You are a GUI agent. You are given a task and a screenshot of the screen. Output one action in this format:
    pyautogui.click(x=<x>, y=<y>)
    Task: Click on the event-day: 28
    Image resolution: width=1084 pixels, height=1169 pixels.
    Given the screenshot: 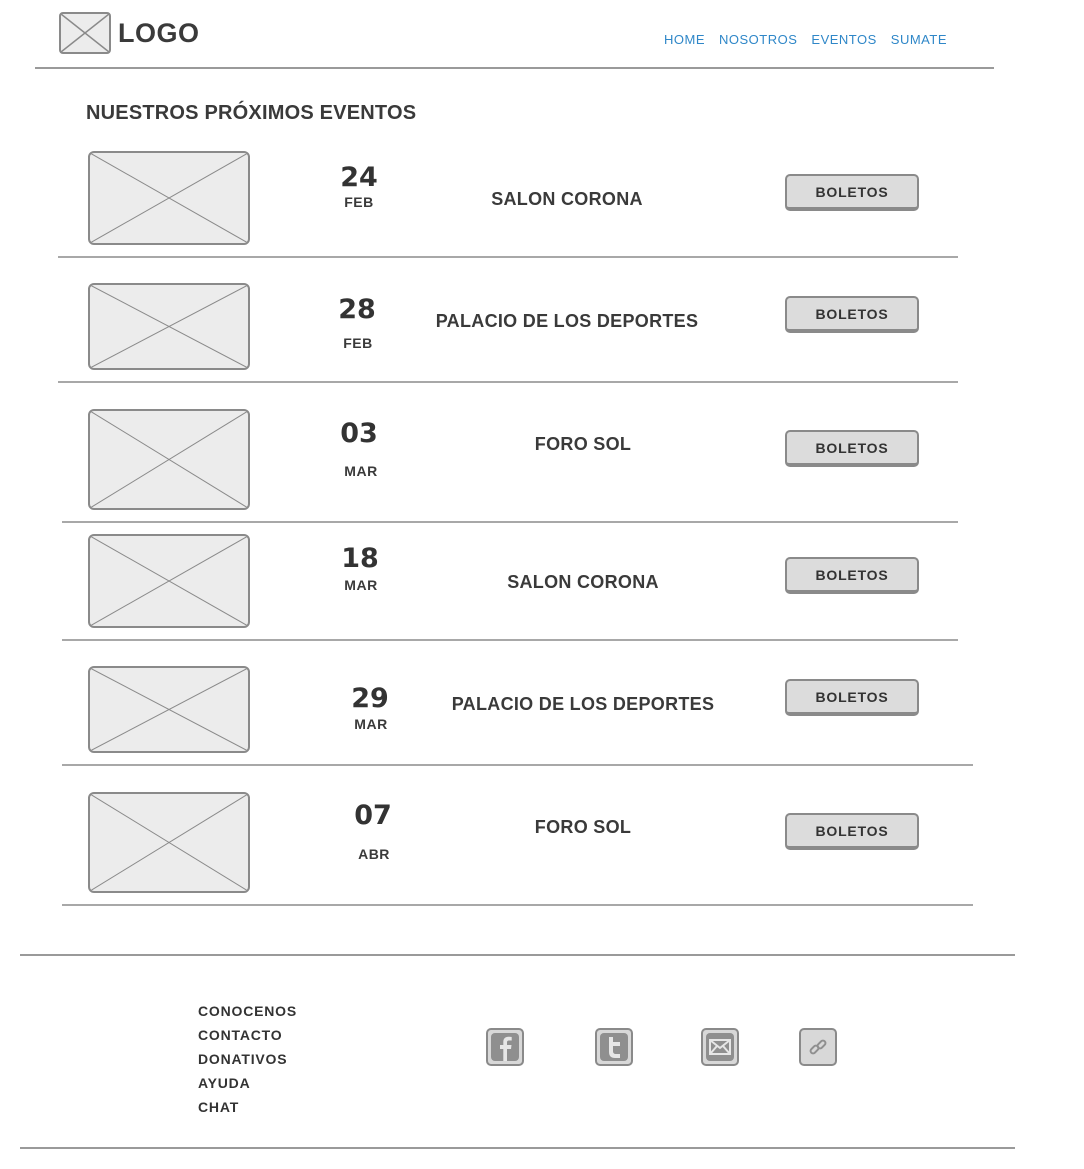 What is the action you would take?
    pyautogui.click(x=357, y=309)
    